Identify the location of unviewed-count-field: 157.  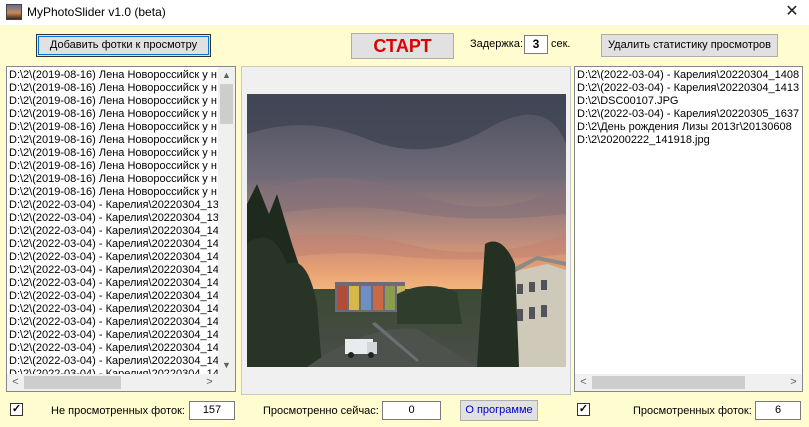
(212, 410).